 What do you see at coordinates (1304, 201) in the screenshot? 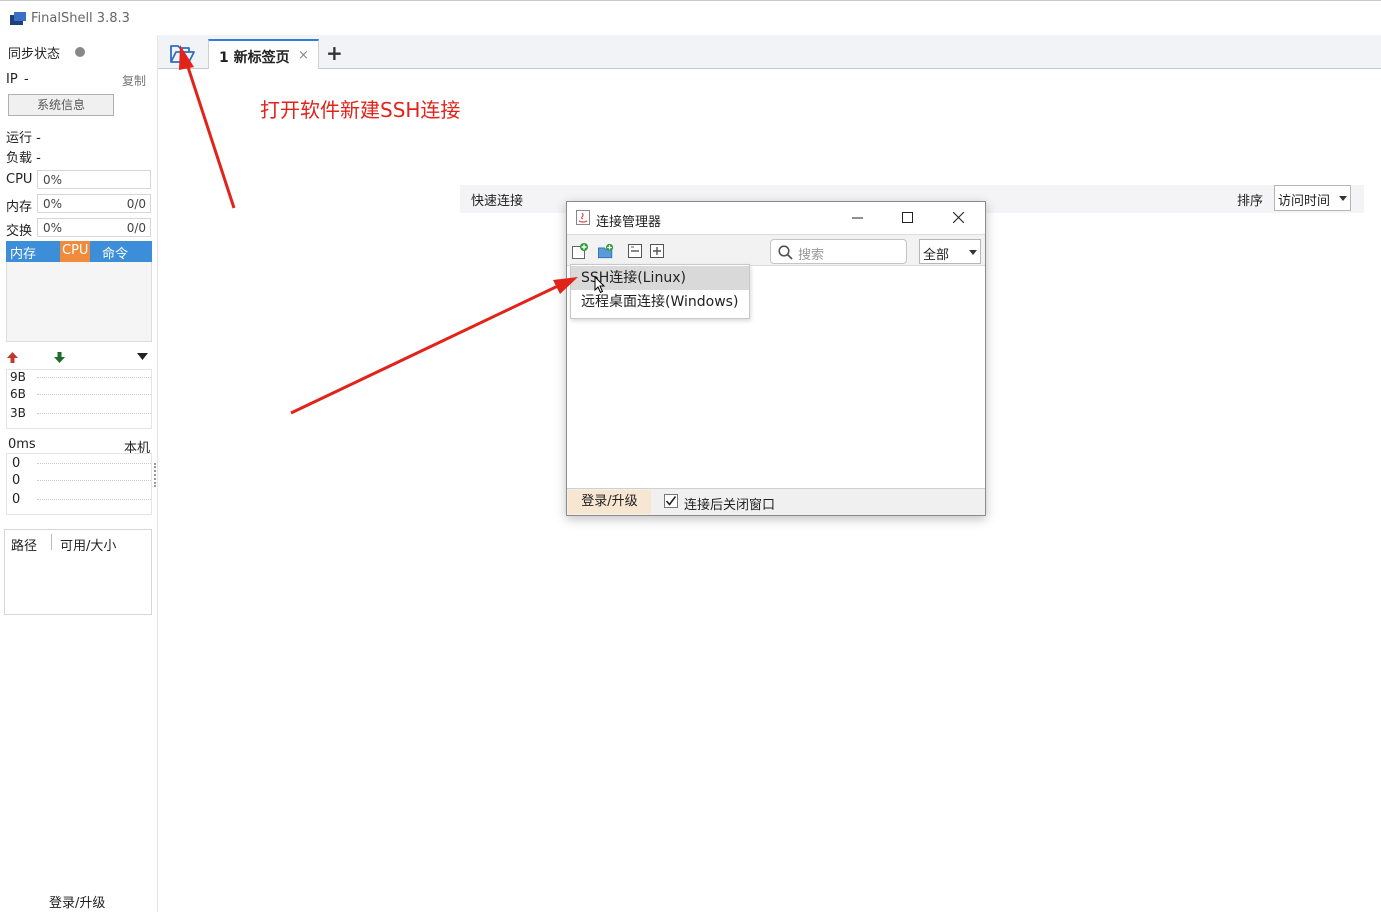
I see `sort-value: 访问时间` at bounding box center [1304, 201].